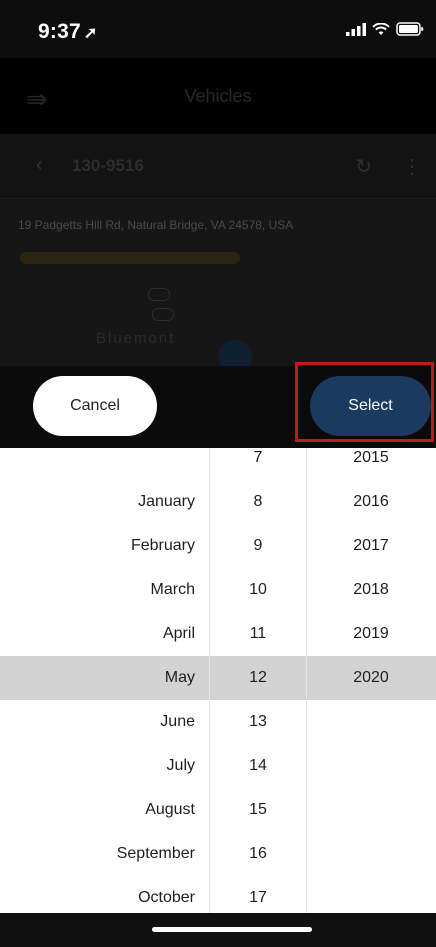 The width and height of the screenshot is (436, 947). I want to click on month-option: September, so click(156, 854).